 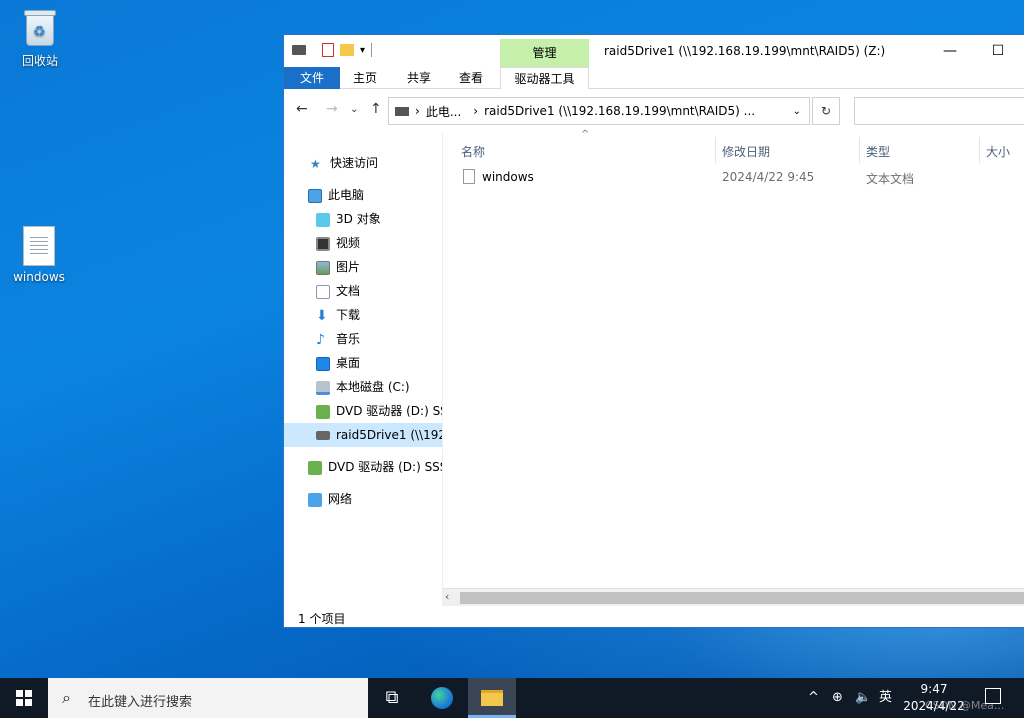 I want to click on file-type: 文本文档, so click(x=890, y=179).